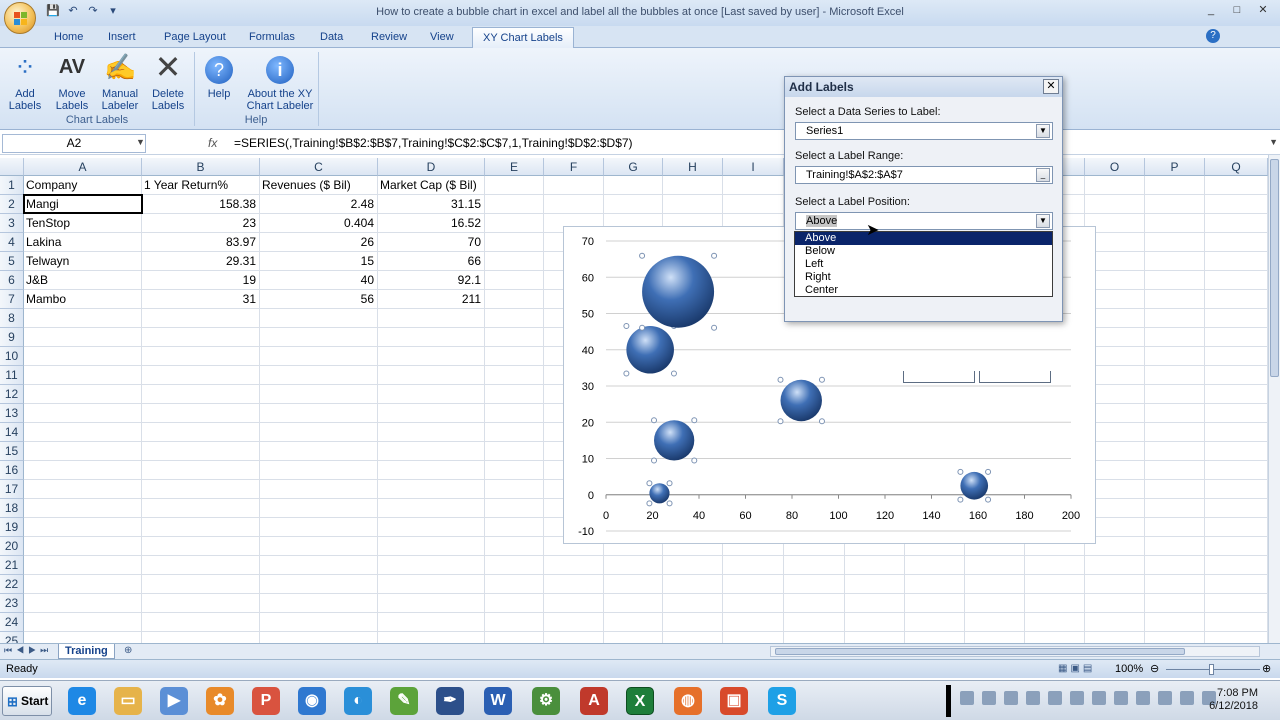 Image resolution: width=1280 pixels, height=720 pixels. What do you see at coordinates (83, 280) in the screenshot?
I see `cell: J&B` at bounding box center [83, 280].